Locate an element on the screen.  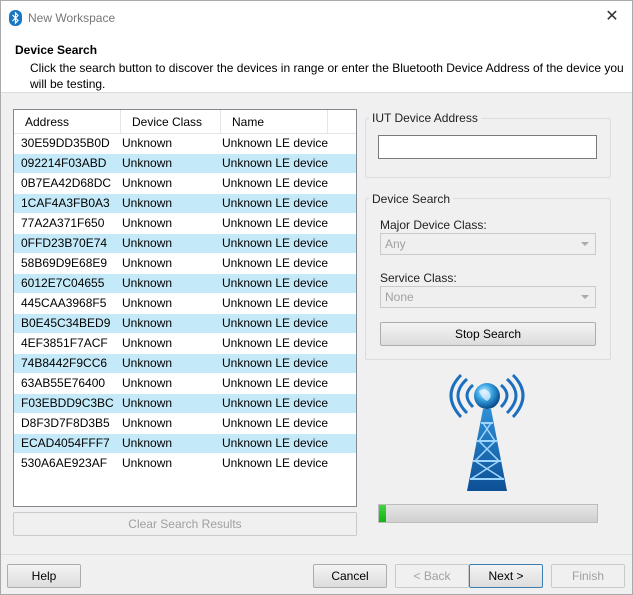
table-row: 1CAF4A3FB0A3 Unknown Unknown LE device is located at coordinates (185, 204).